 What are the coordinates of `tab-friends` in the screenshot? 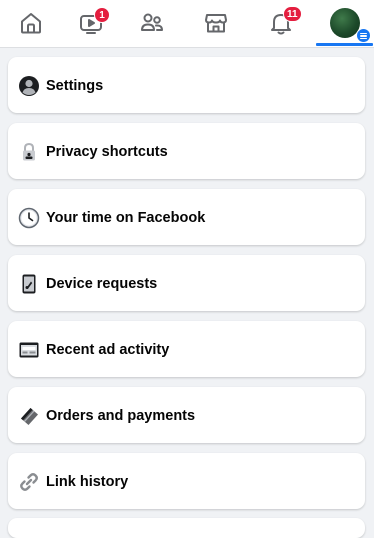 It's located at (152, 23).